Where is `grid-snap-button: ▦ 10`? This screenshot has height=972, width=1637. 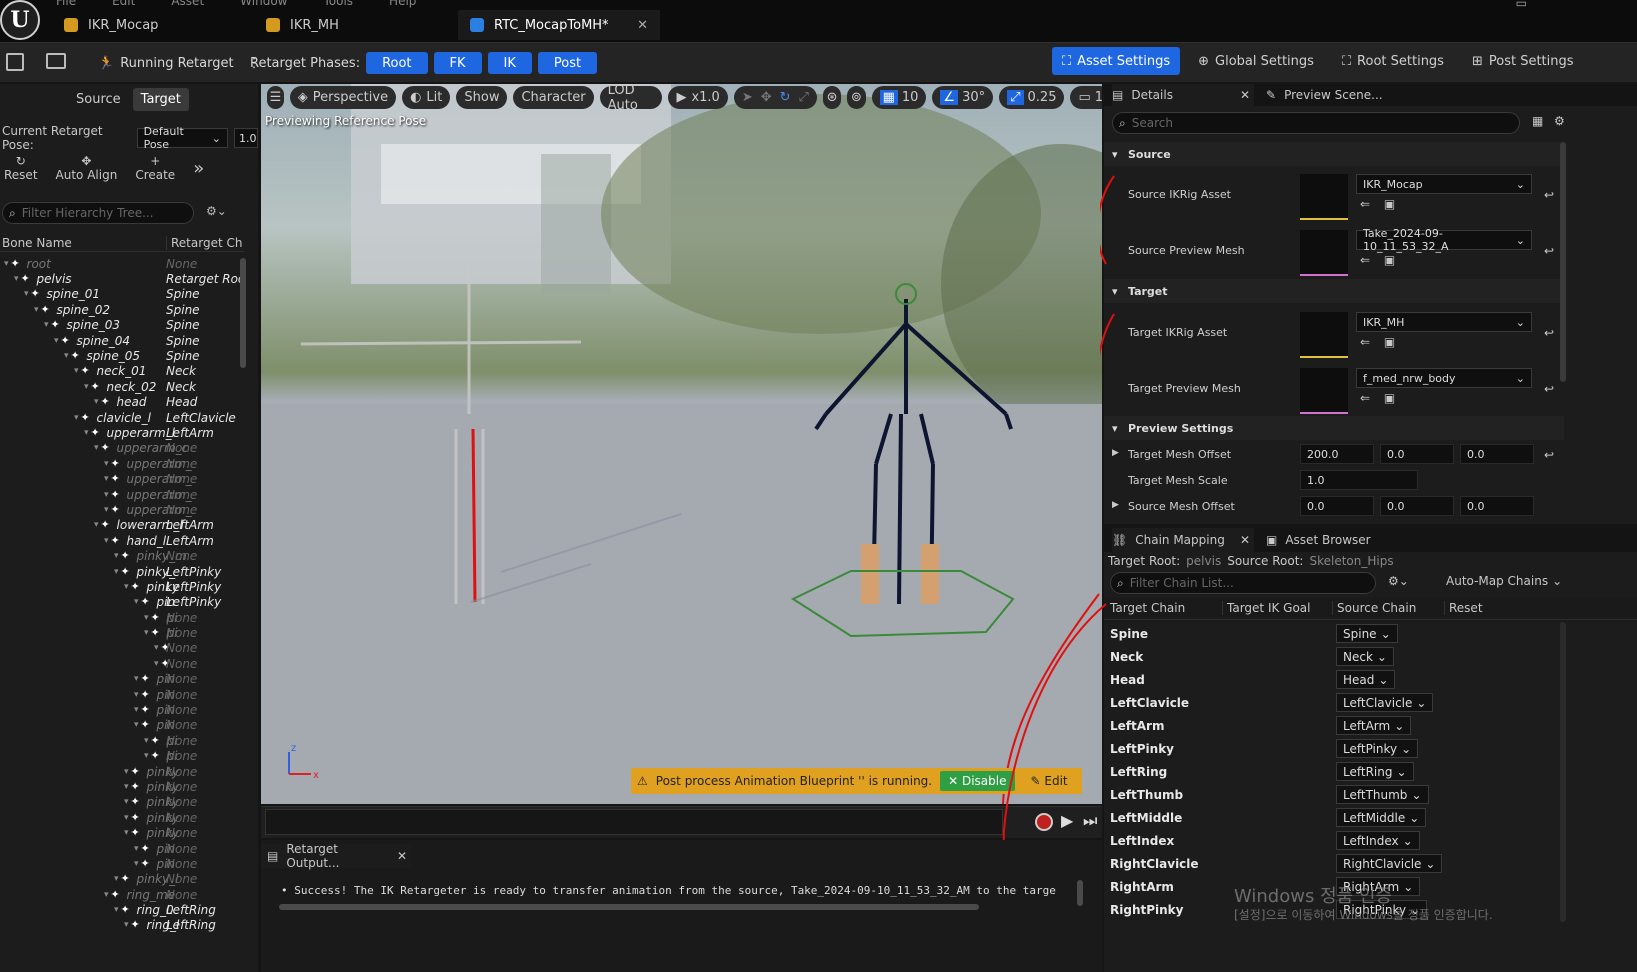 grid-snap-button: ▦ 10 is located at coordinates (899, 97).